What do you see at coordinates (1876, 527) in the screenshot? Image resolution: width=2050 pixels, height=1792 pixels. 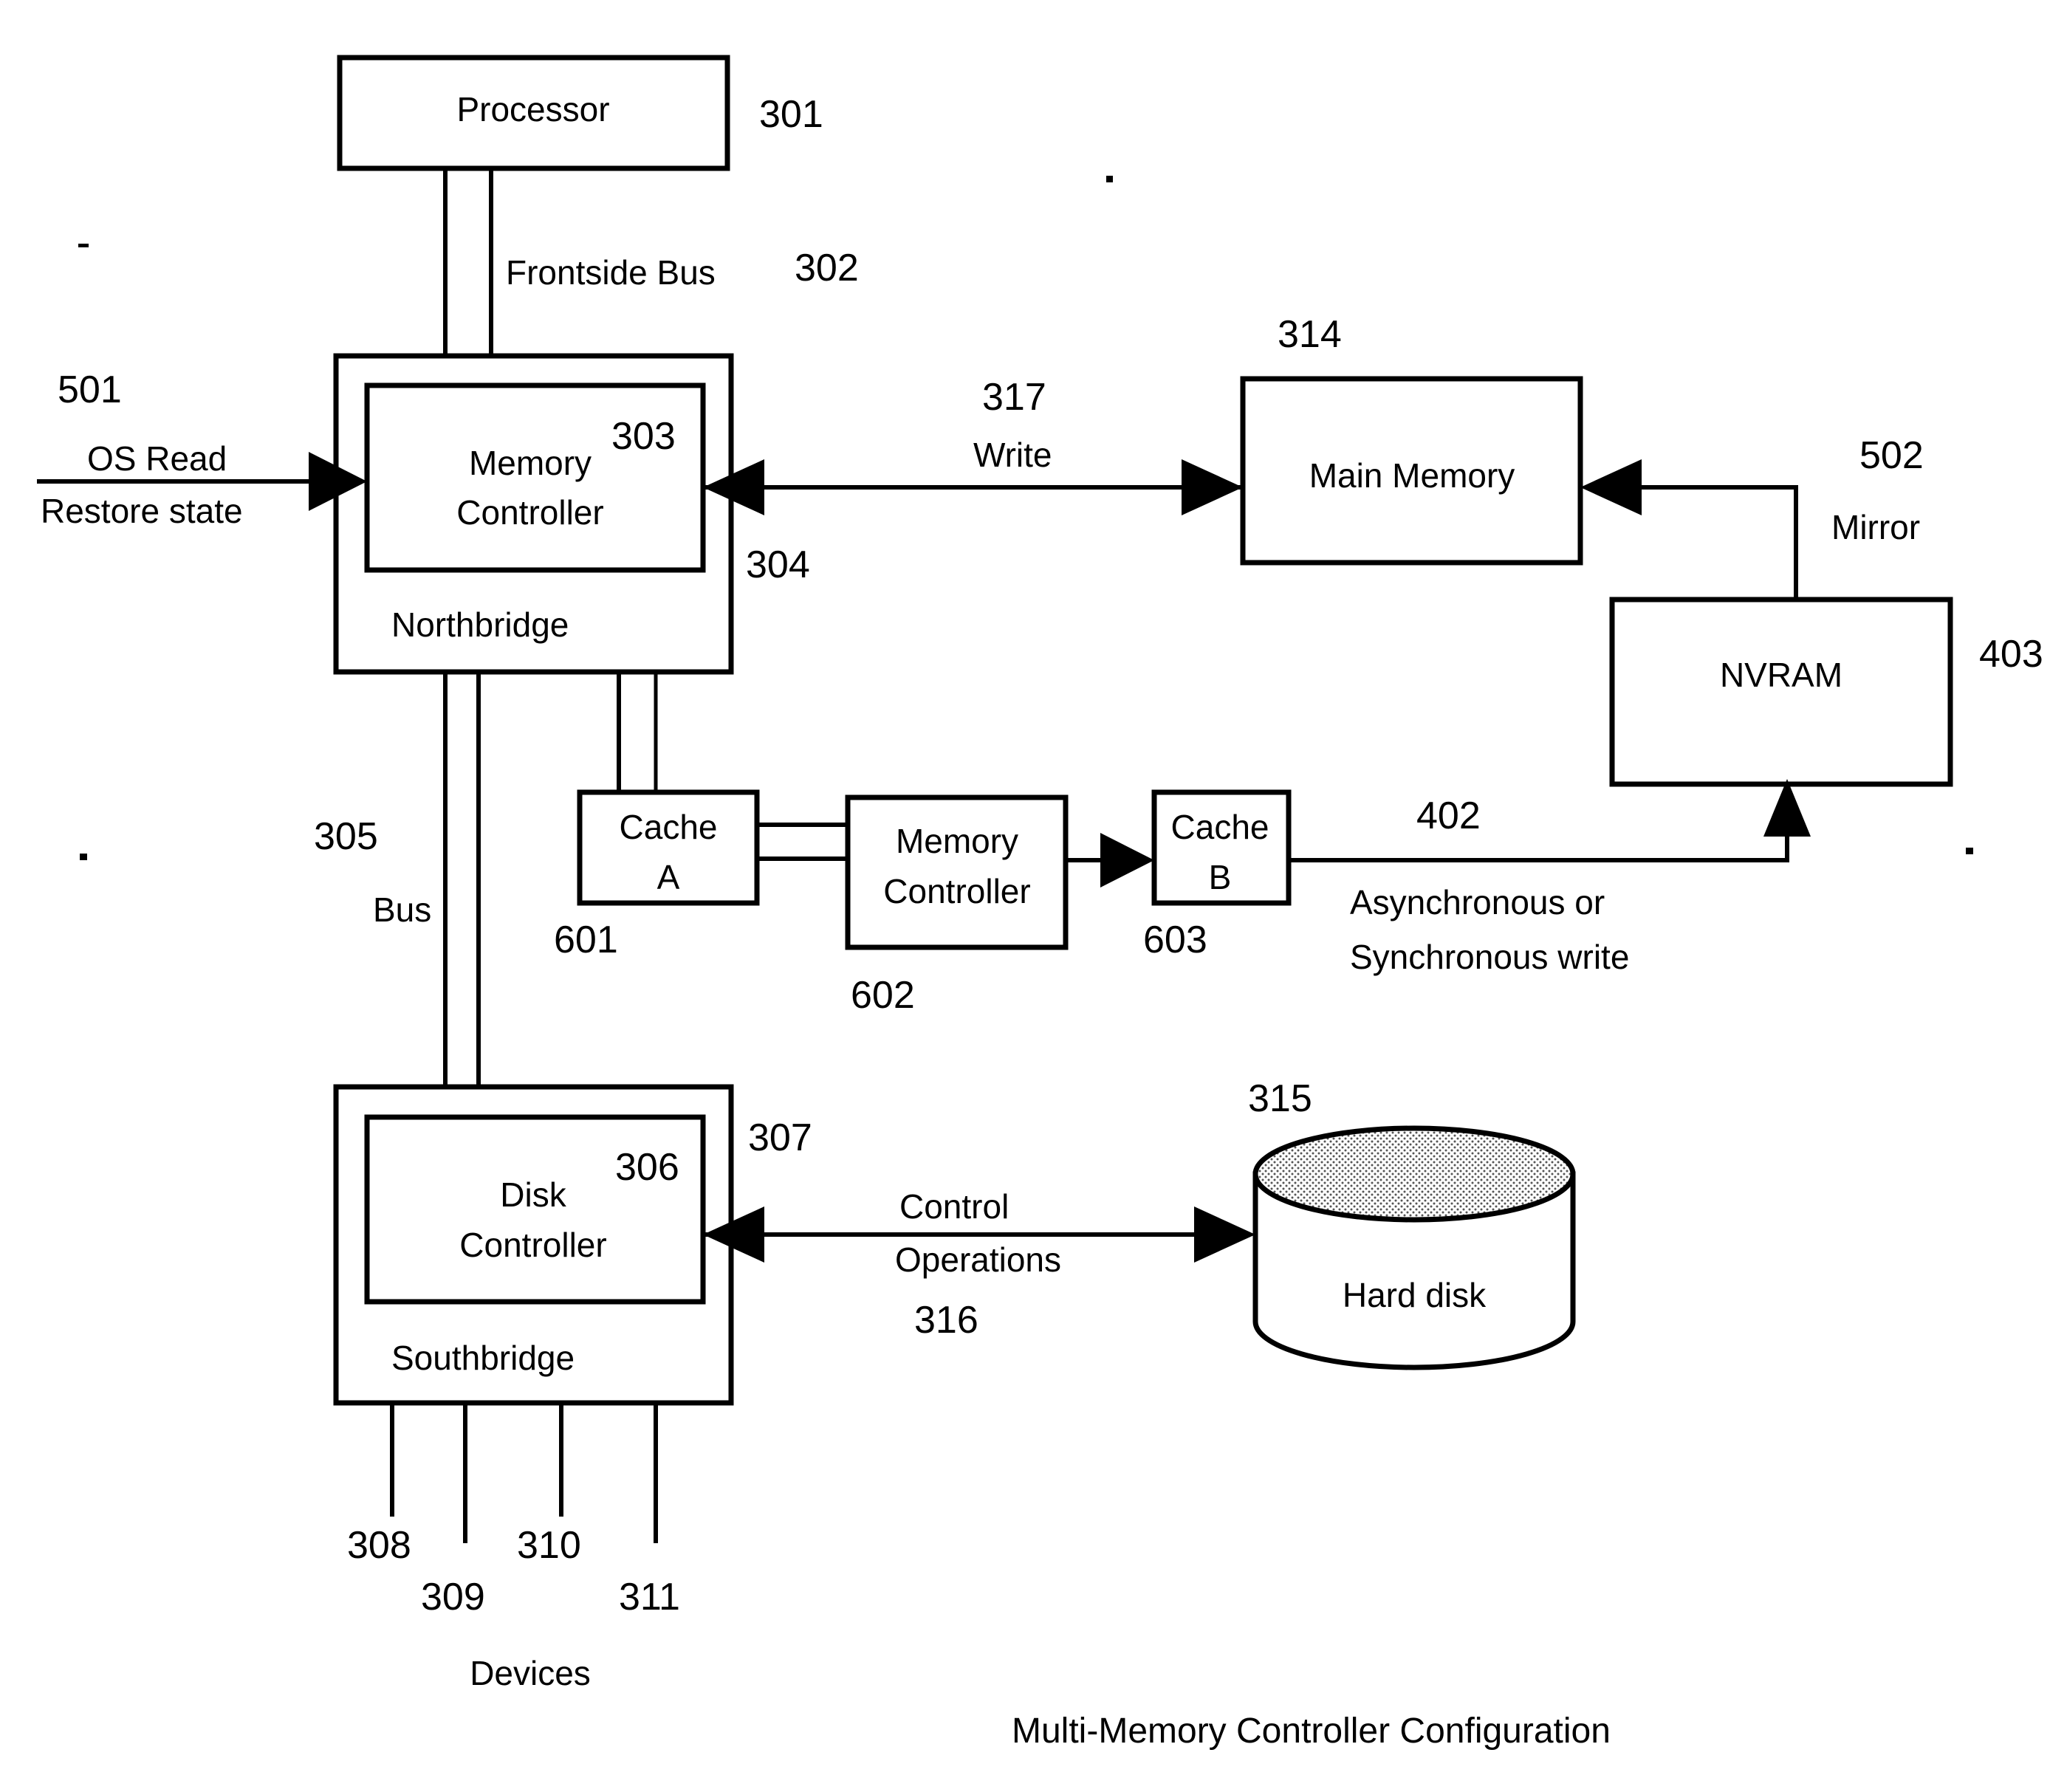 I see `mirror-label: Mirror` at bounding box center [1876, 527].